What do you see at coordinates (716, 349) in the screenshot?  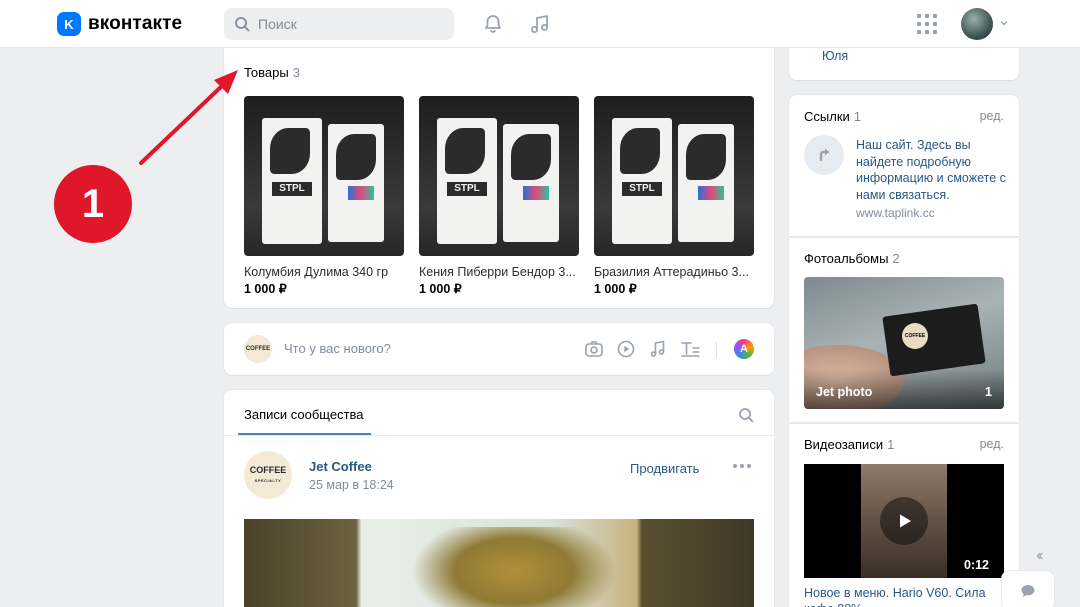 I see `composer-divider` at bounding box center [716, 349].